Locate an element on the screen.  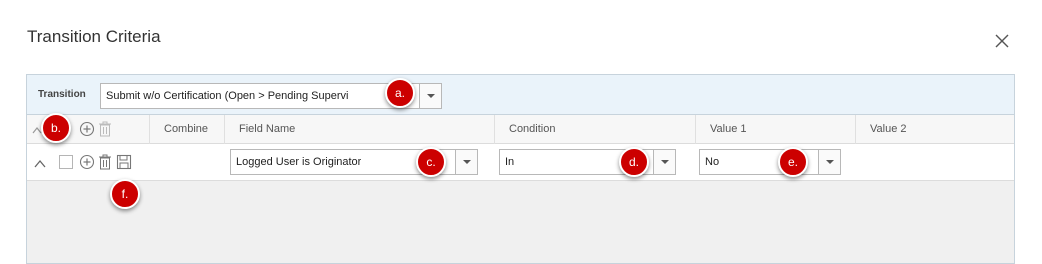
header-condition-label: Condition is located at coordinates (532, 129).